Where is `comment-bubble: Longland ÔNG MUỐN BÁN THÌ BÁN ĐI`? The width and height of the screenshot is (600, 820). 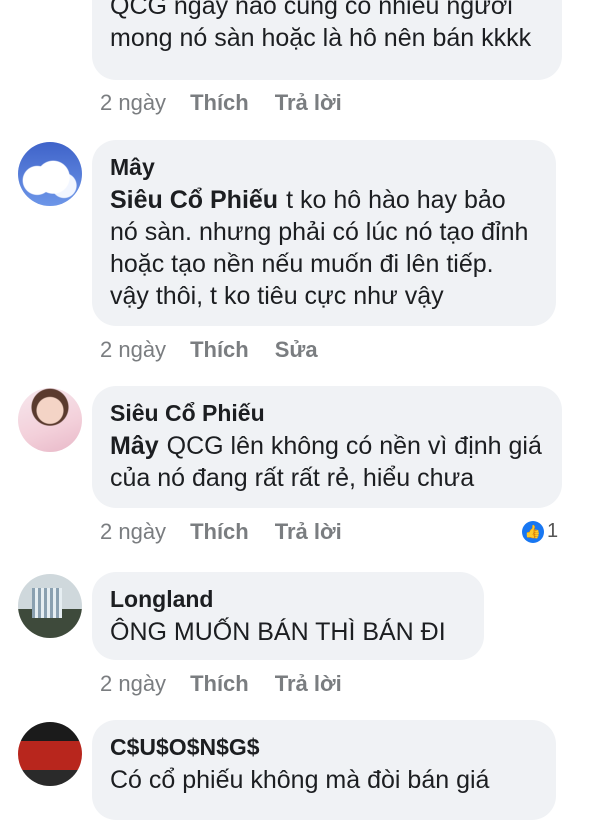 comment-bubble: Longland ÔNG MUỐN BÁN THÌ BÁN ĐI is located at coordinates (288, 616).